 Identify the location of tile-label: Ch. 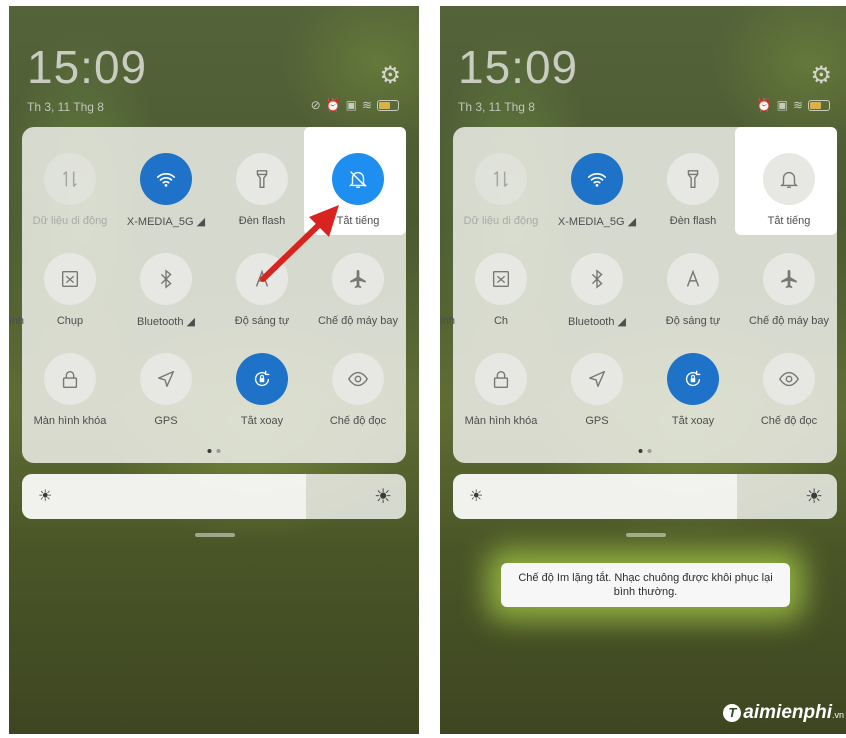
(501, 321).